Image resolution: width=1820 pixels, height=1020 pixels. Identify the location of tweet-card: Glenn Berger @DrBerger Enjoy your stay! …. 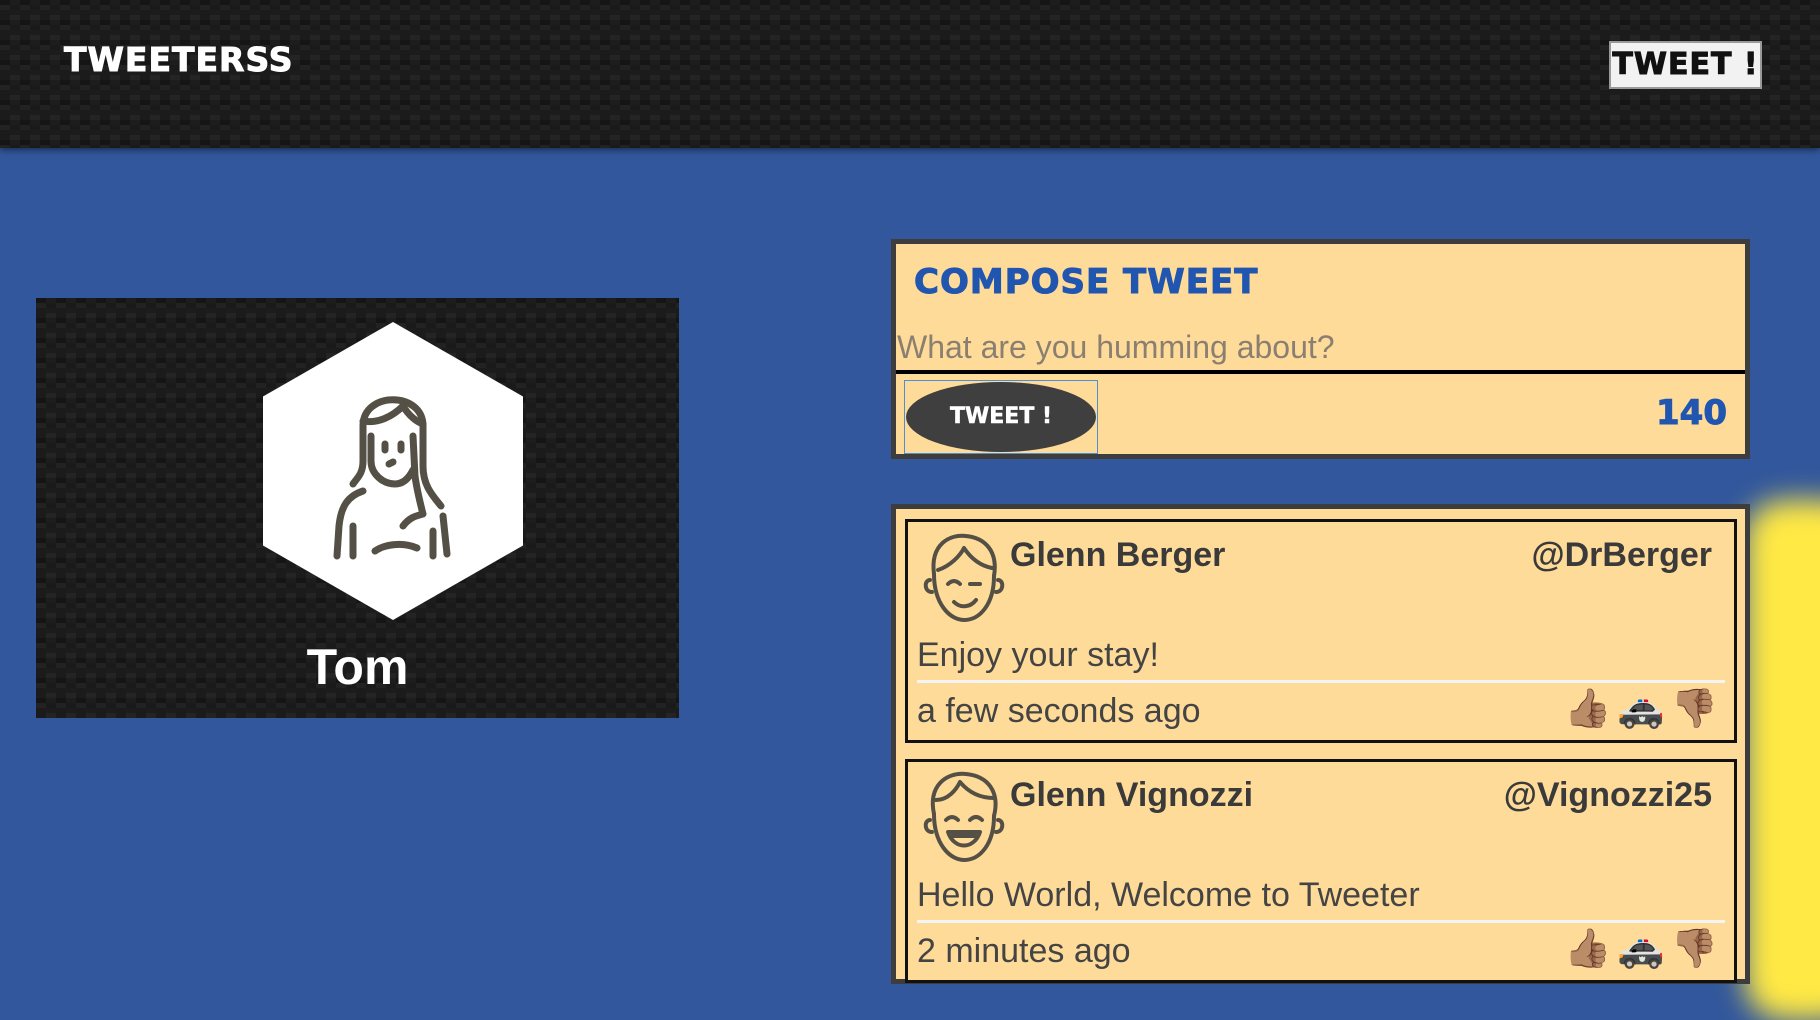
(1321, 631).